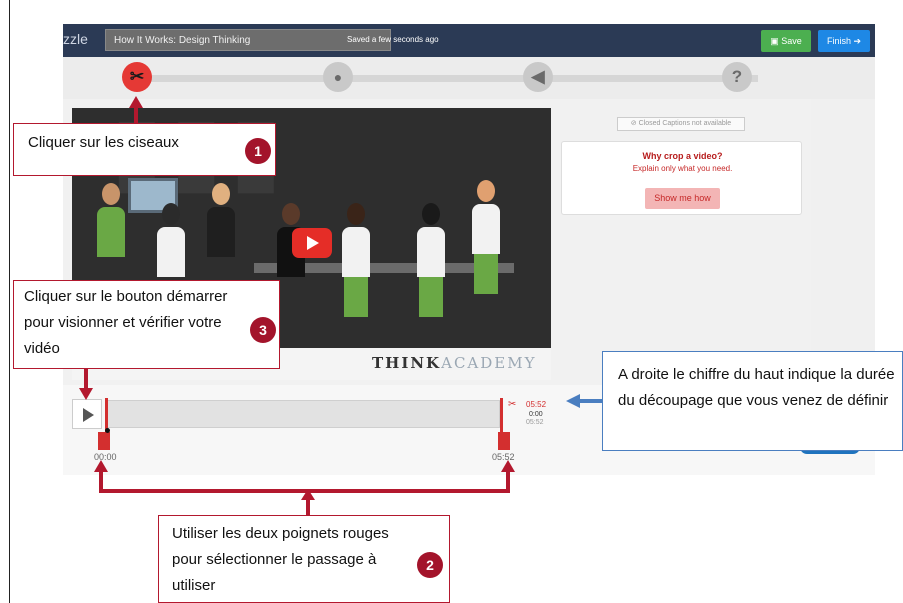 This screenshot has width=903, height=603. I want to click on step-quiz-button: ?, so click(737, 77).